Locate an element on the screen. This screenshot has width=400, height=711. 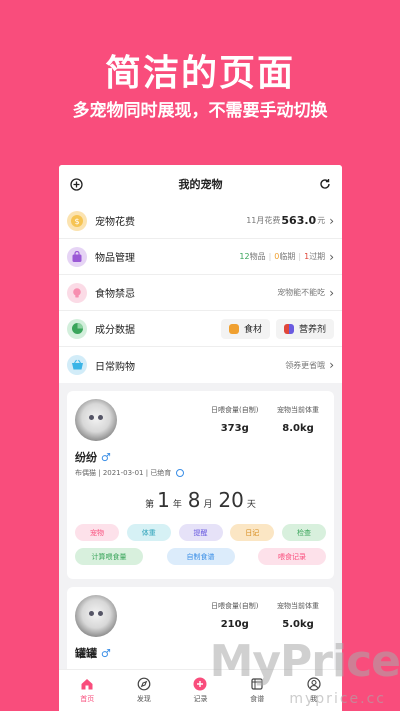
menu-label: 食物禁忌 is located at coordinates (115, 294).